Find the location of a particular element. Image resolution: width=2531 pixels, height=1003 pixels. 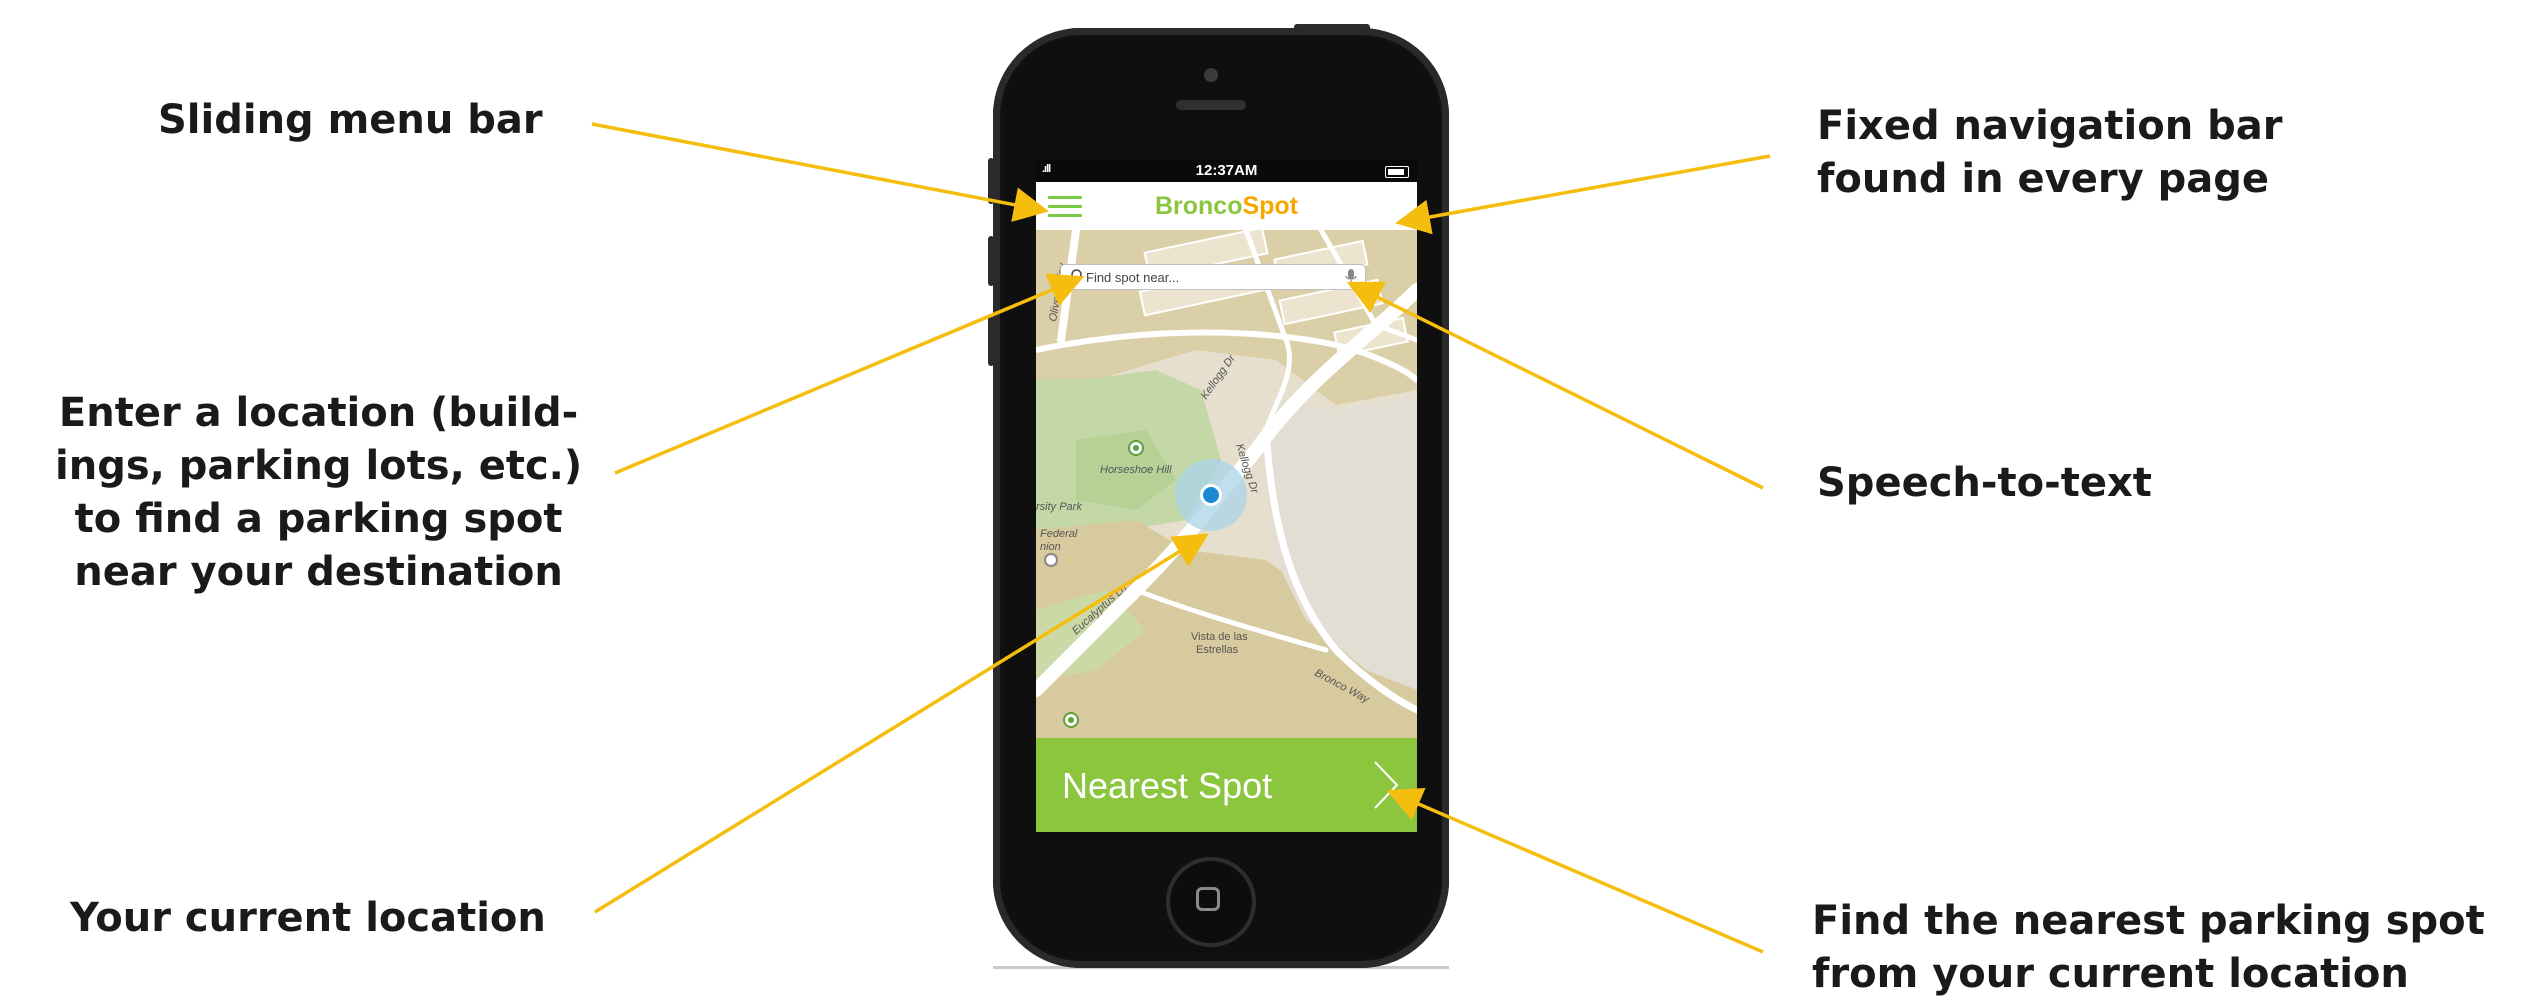

nearest-spot-label: Nearest Spot is located at coordinates (1167, 785).